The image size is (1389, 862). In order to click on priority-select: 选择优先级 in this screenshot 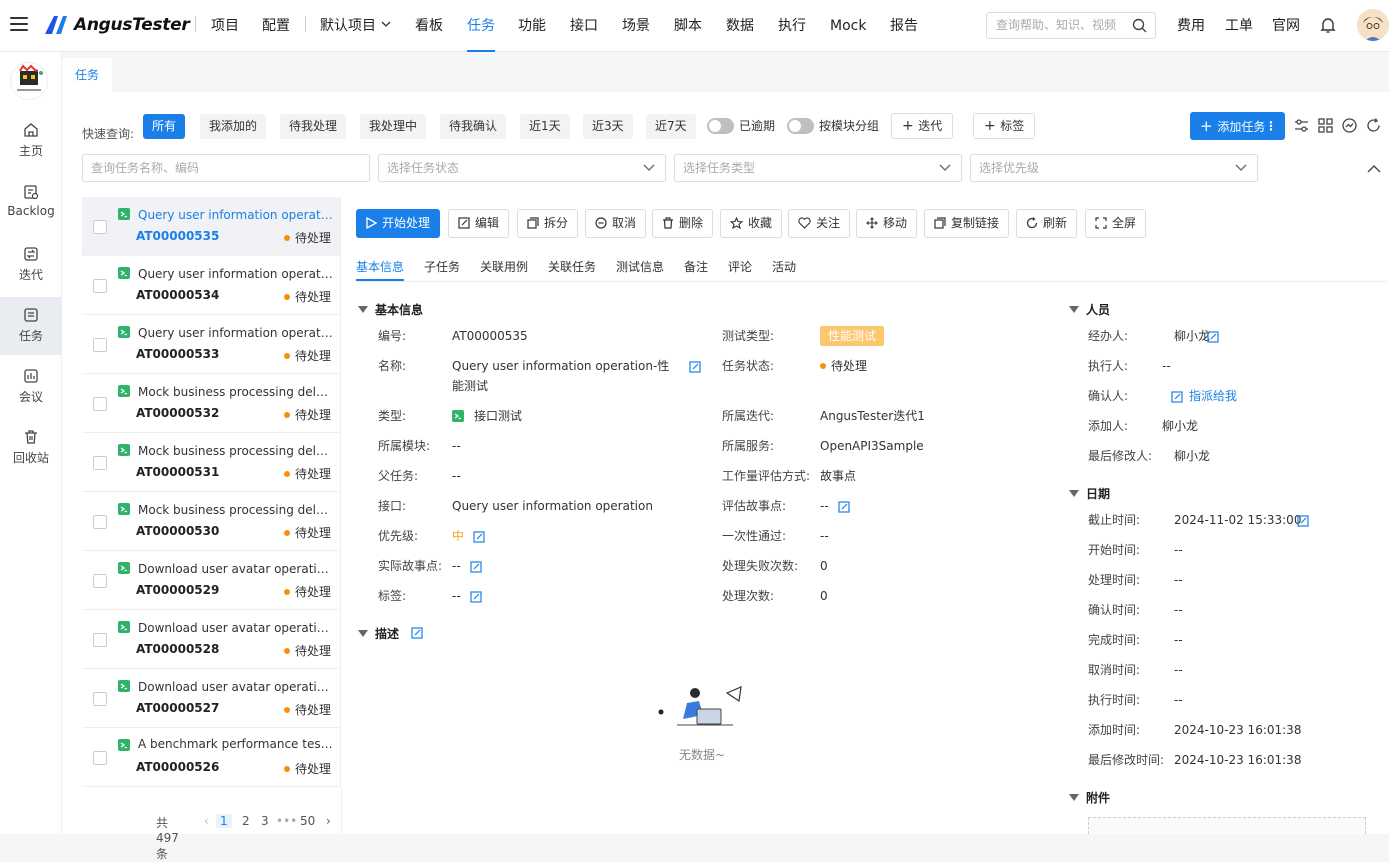, I will do `click(1114, 168)`.